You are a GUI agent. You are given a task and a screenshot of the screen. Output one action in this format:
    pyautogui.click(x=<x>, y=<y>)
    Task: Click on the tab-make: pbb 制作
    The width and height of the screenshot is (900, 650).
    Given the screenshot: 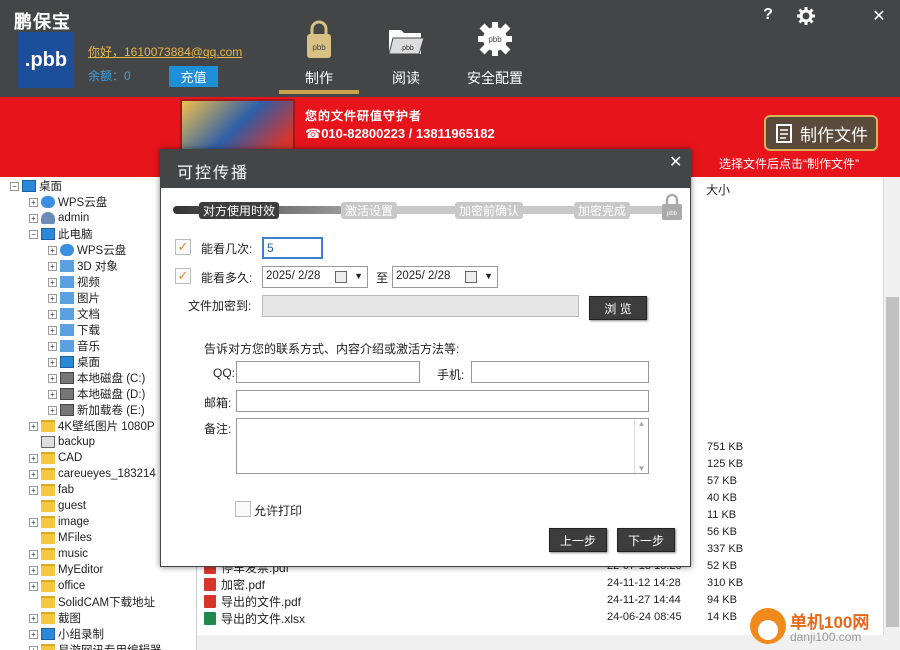 What is the action you would take?
    pyautogui.click(x=319, y=56)
    